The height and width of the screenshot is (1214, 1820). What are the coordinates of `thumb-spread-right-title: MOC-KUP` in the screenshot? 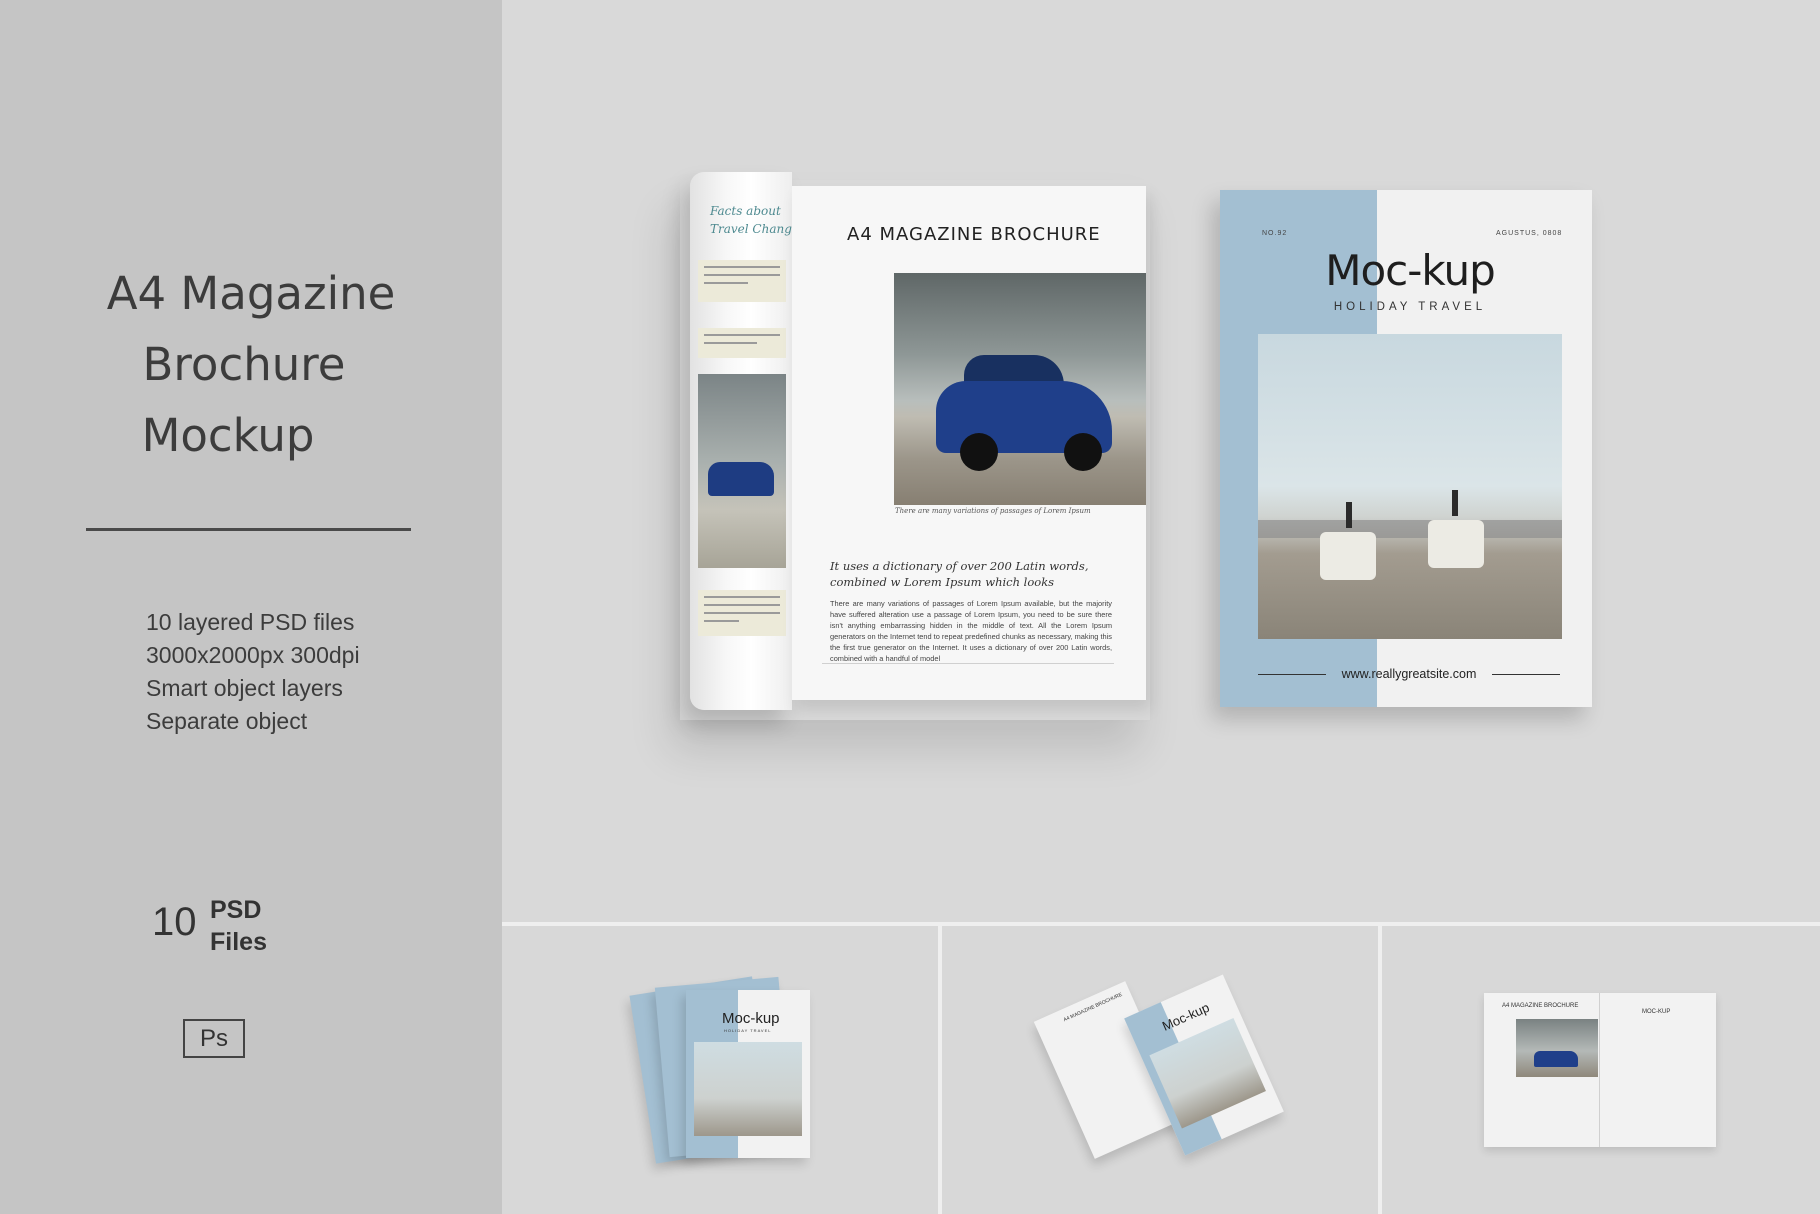 It's located at (1656, 1012).